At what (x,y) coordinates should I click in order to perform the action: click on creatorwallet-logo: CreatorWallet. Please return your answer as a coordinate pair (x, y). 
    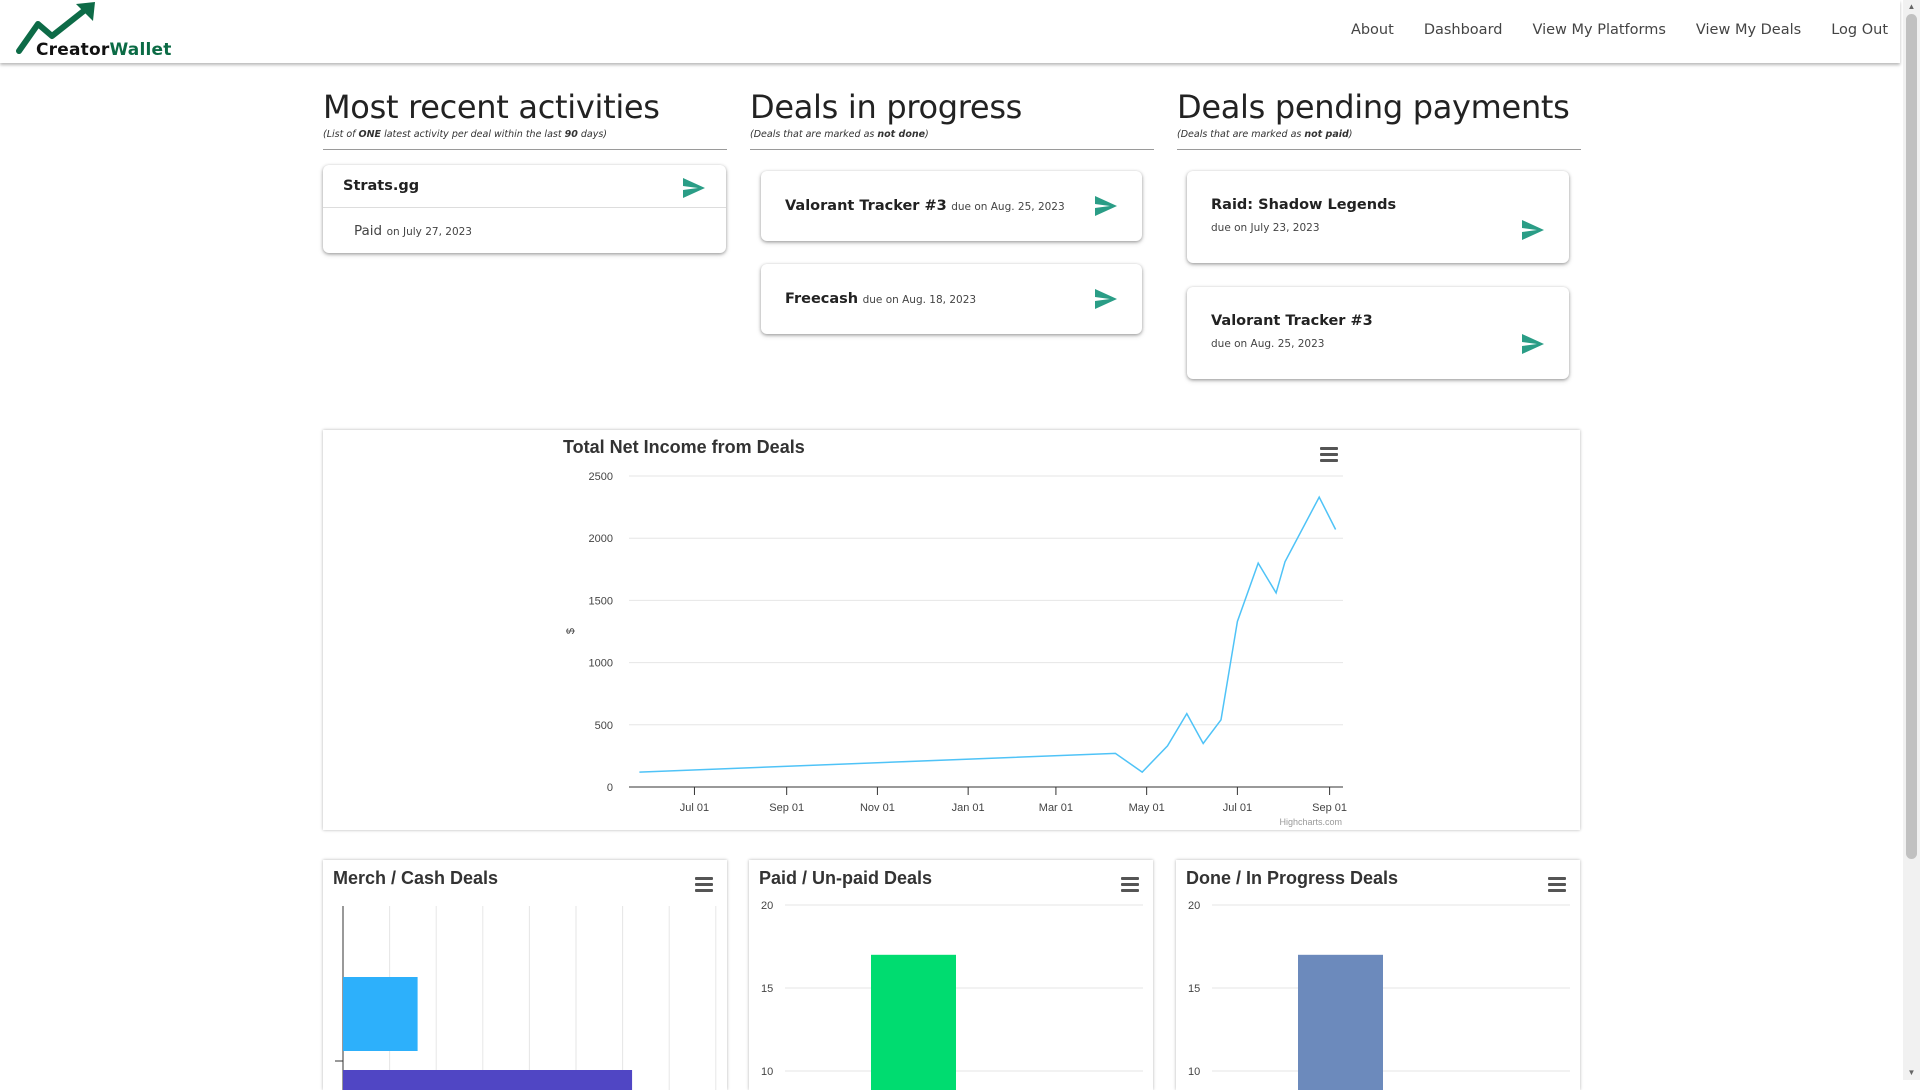
    Looking at the image, I should click on (96, 31).